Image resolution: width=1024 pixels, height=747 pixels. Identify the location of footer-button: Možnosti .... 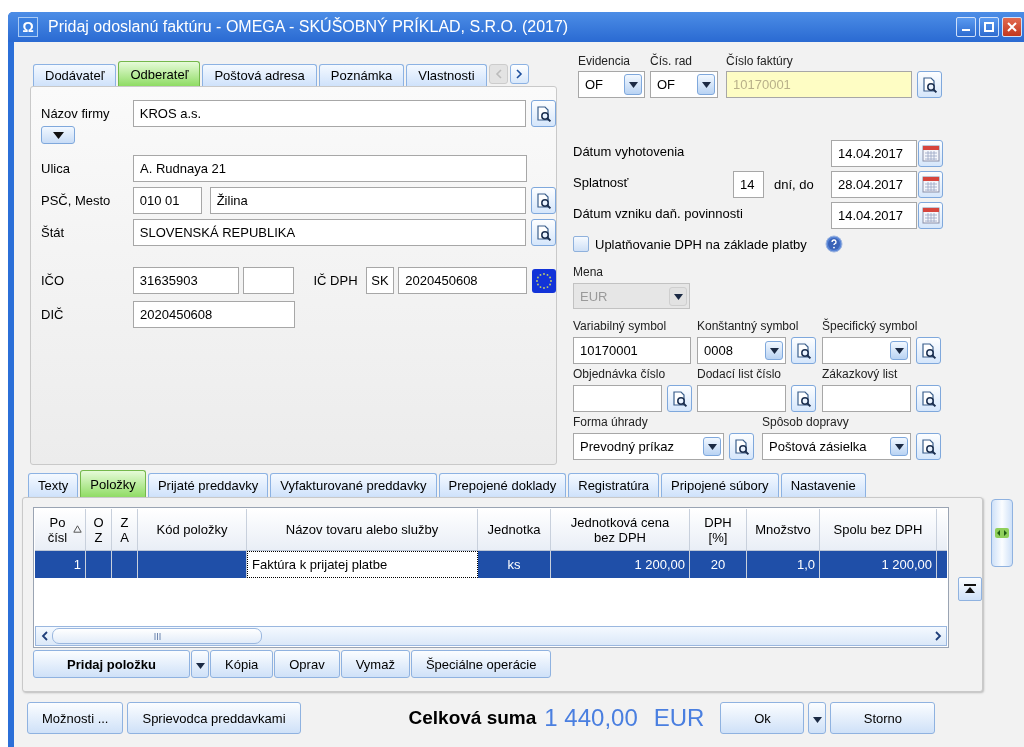
(75, 718).